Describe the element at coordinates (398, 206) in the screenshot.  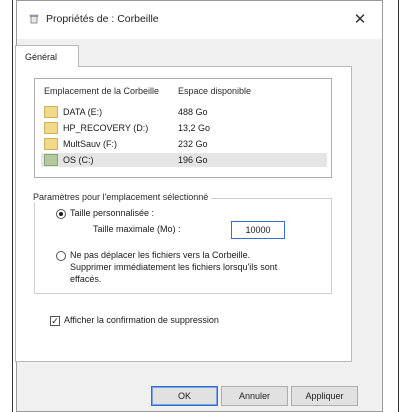
I see `right-border-line` at that location.